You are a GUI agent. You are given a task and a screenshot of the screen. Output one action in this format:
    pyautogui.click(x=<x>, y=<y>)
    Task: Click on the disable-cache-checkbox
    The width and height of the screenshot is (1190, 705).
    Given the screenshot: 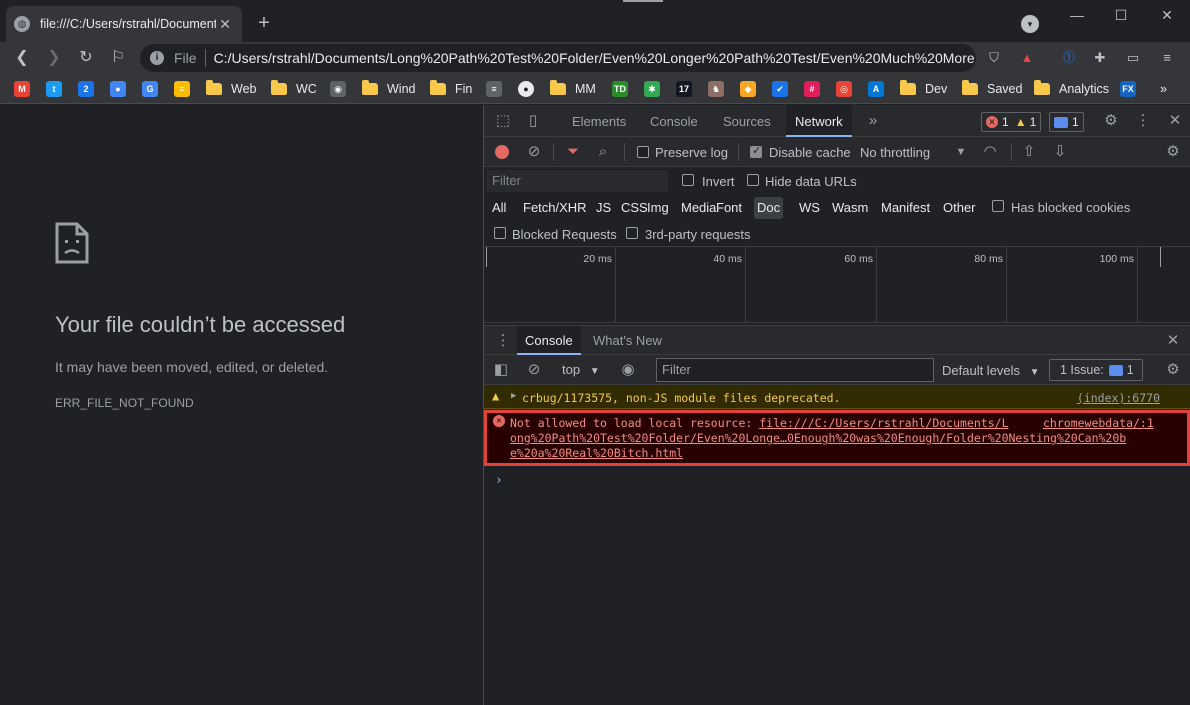 What is the action you would take?
    pyautogui.click(x=756, y=151)
    